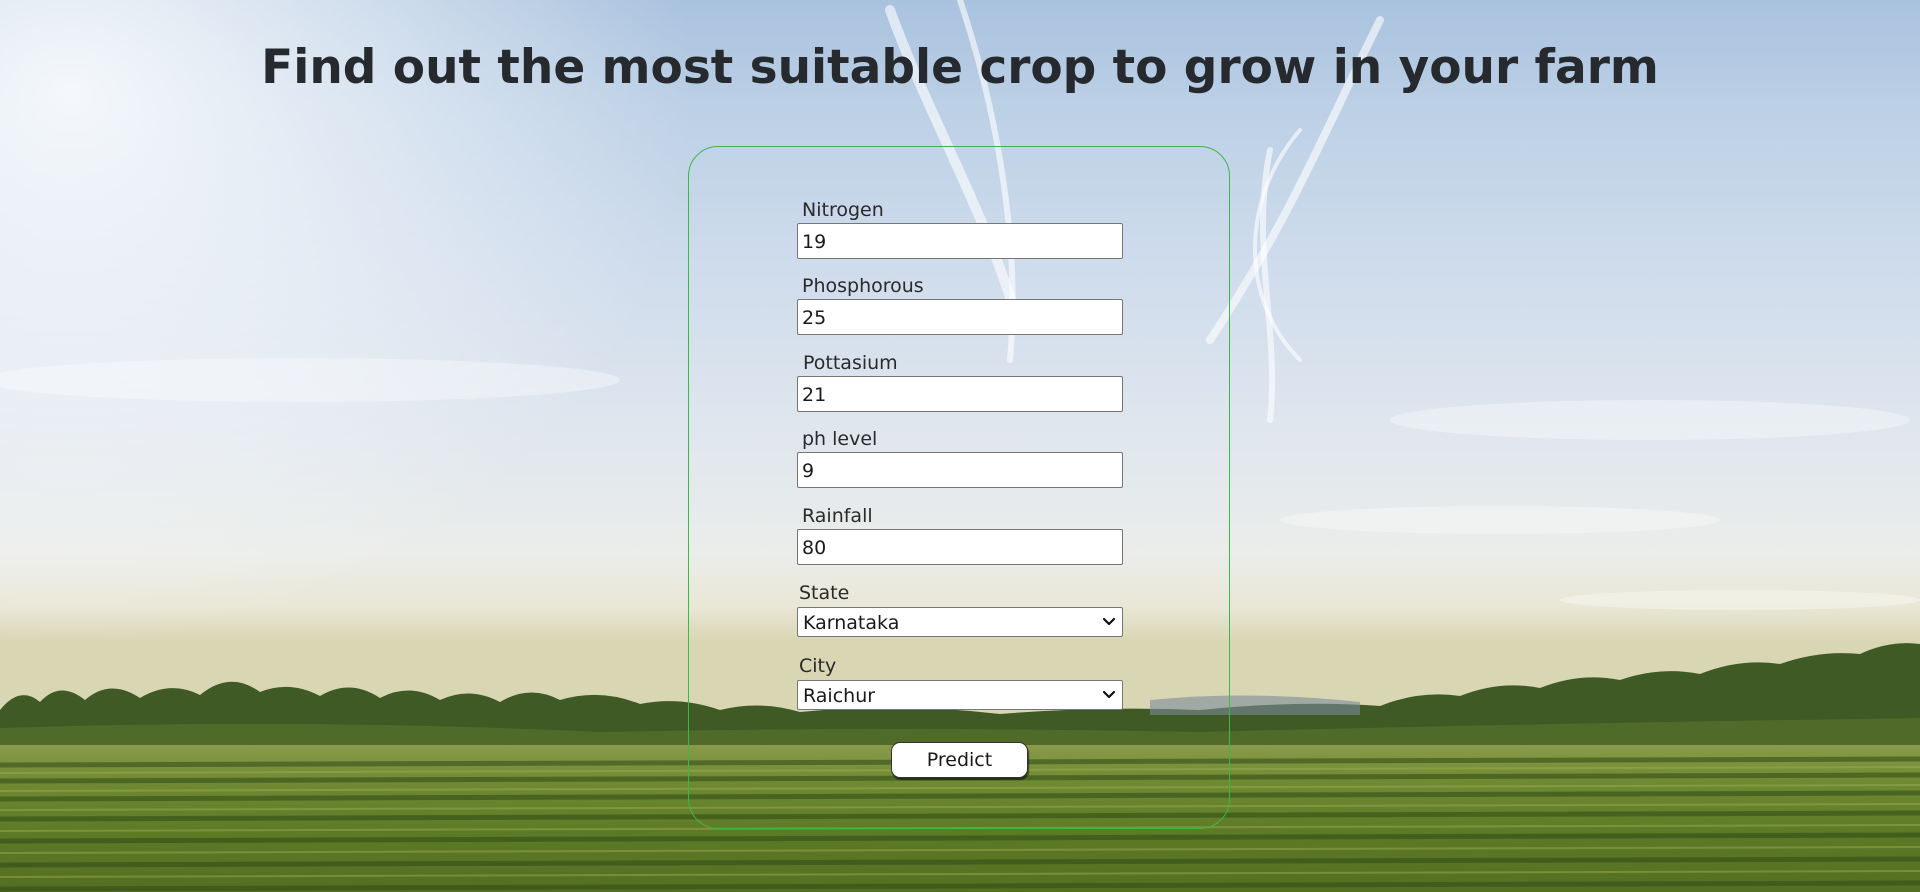  I want to click on pottasium-group: Pottasium, so click(960, 381).